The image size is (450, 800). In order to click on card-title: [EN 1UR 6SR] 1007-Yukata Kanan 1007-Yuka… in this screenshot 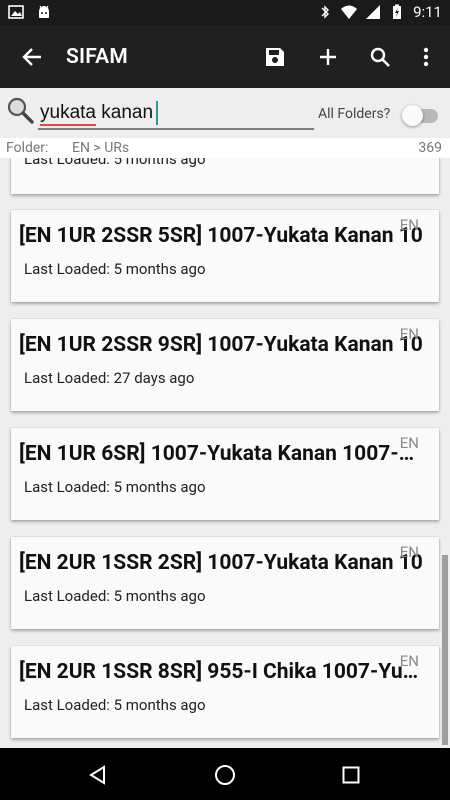, I will do `click(221, 454)`.